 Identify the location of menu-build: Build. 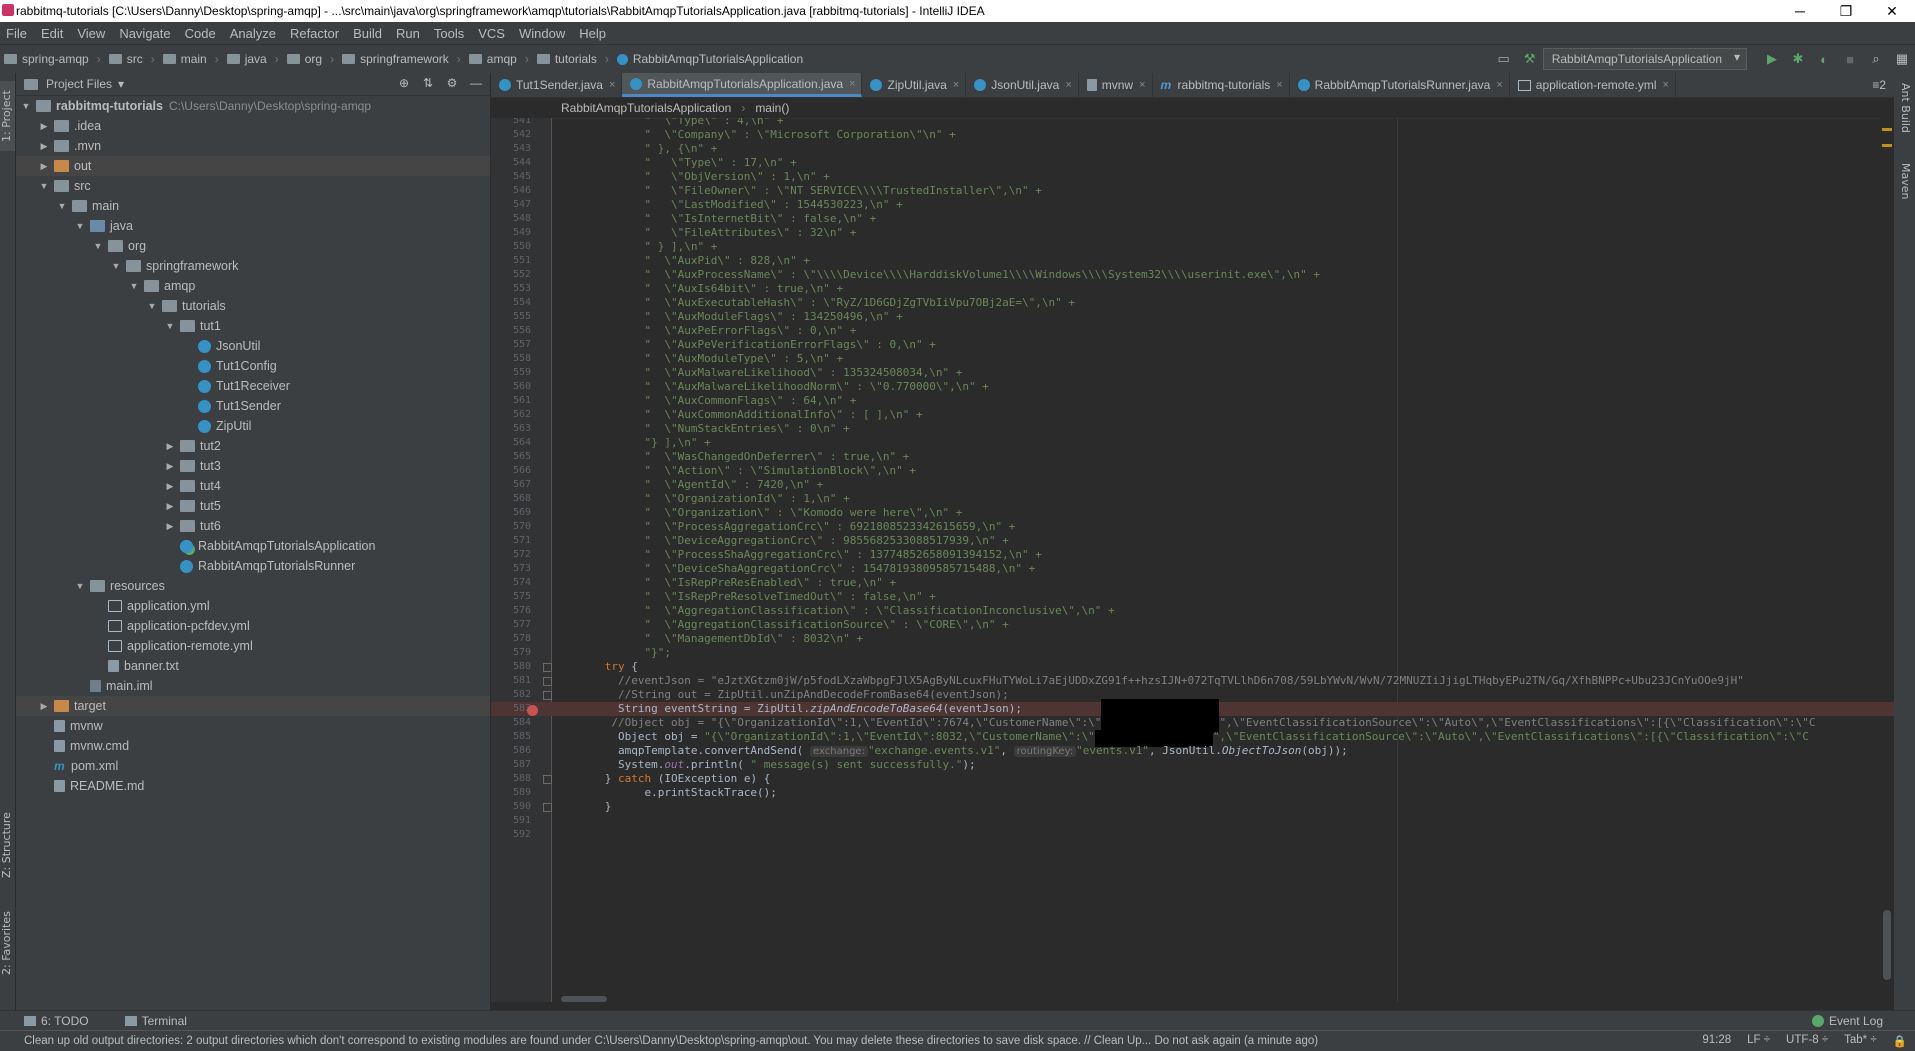
(368, 33).